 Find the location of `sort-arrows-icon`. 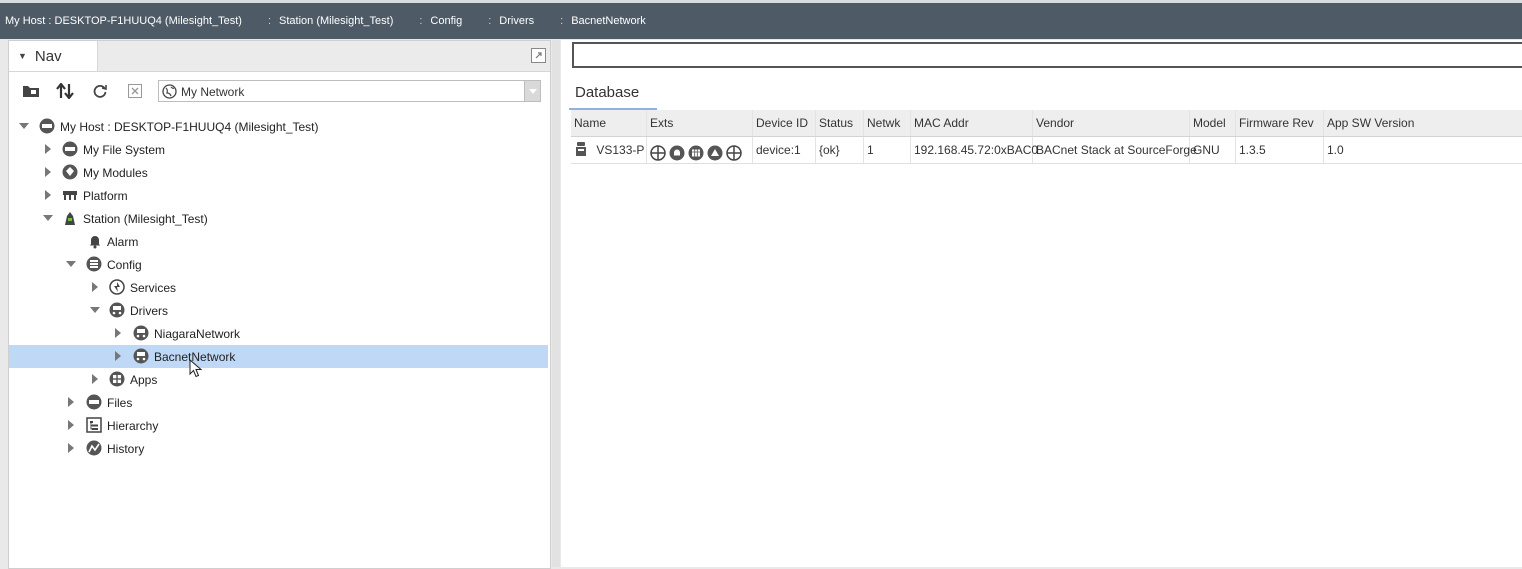

sort-arrows-icon is located at coordinates (65, 91).